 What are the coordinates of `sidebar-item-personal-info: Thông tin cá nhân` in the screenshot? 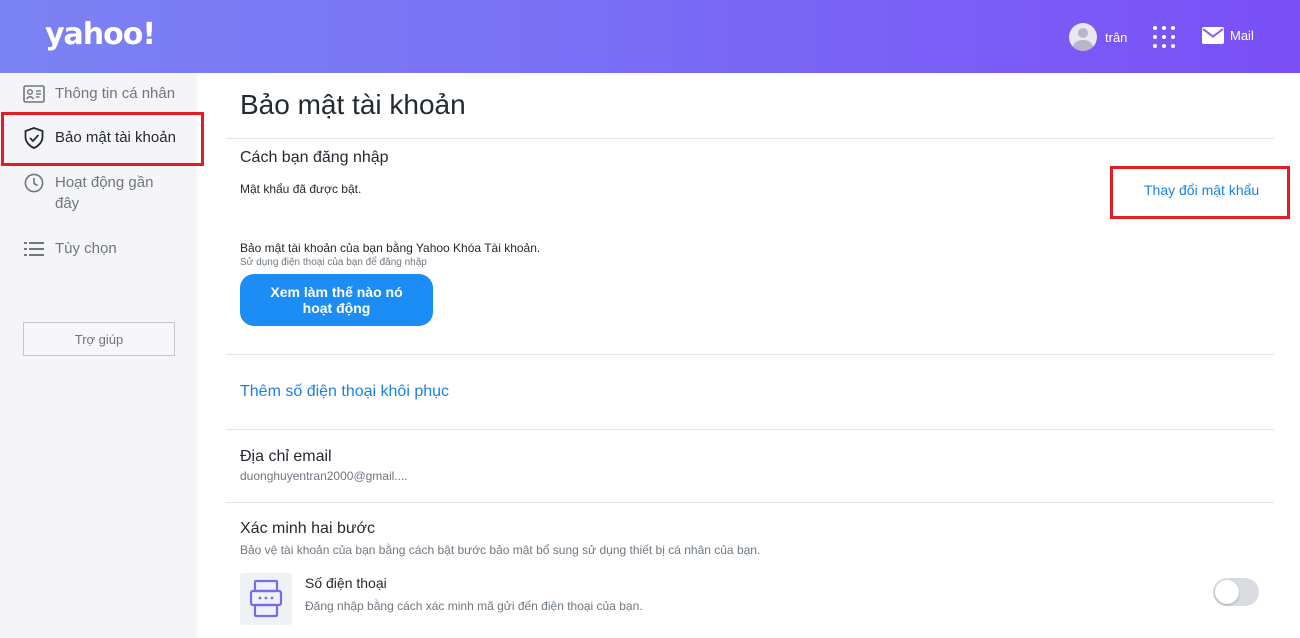 It's located at (98, 94).